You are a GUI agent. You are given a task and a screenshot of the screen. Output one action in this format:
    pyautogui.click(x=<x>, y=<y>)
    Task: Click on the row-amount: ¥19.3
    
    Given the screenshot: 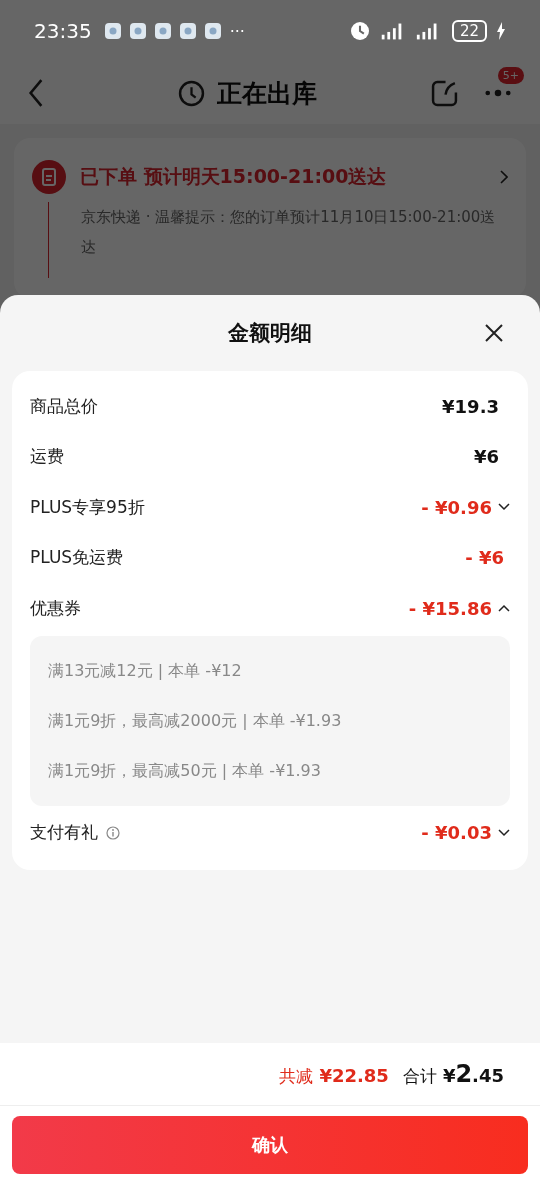 What is the action you would take?
    pyautogui.click(x=470, y=406)
    